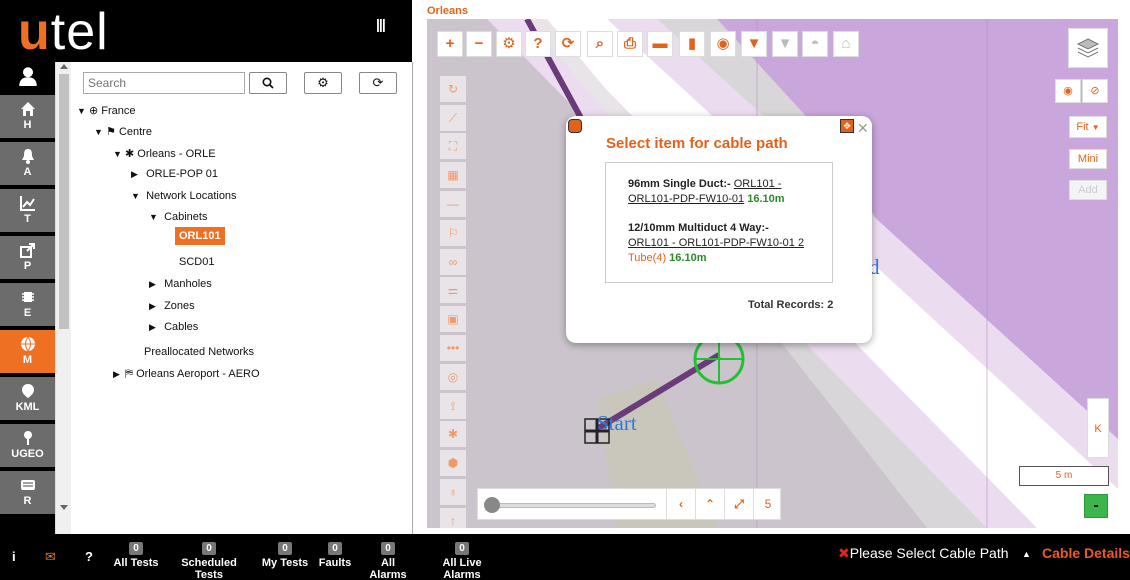  Describe the element at coordinates (815, 44) in the screenshot. I see `dome-button: ◓` at that location.